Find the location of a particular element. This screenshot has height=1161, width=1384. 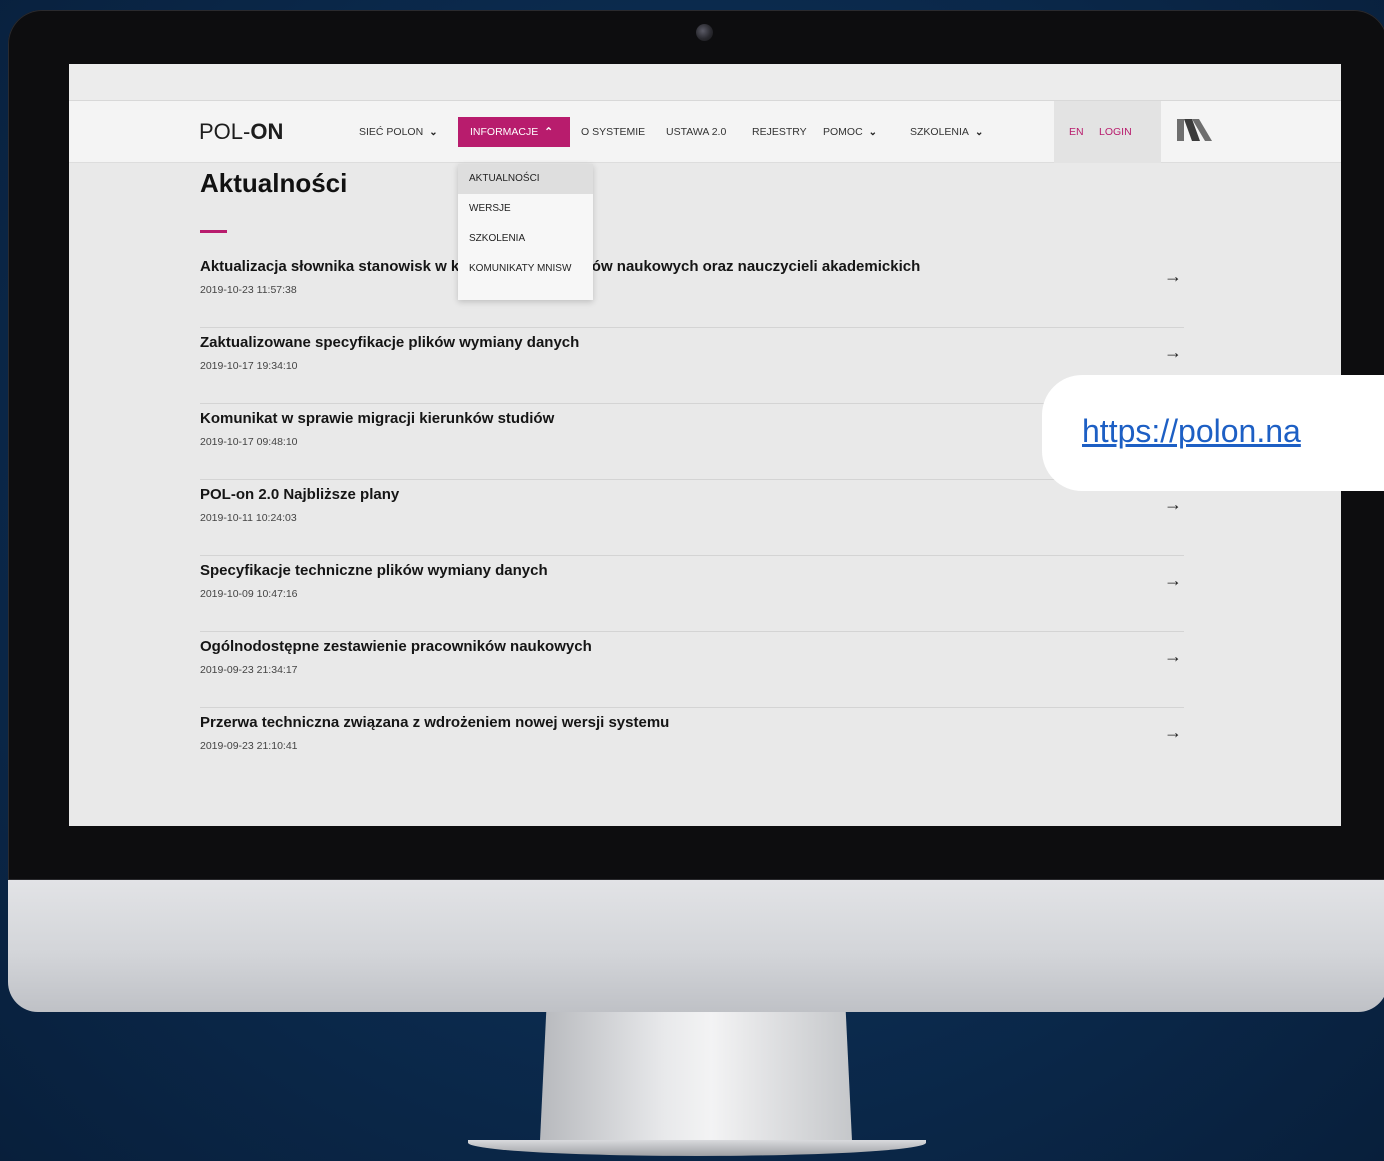

dropdown-item-szkolenia: SZKOLENIA is located at coordinates (525, 239).